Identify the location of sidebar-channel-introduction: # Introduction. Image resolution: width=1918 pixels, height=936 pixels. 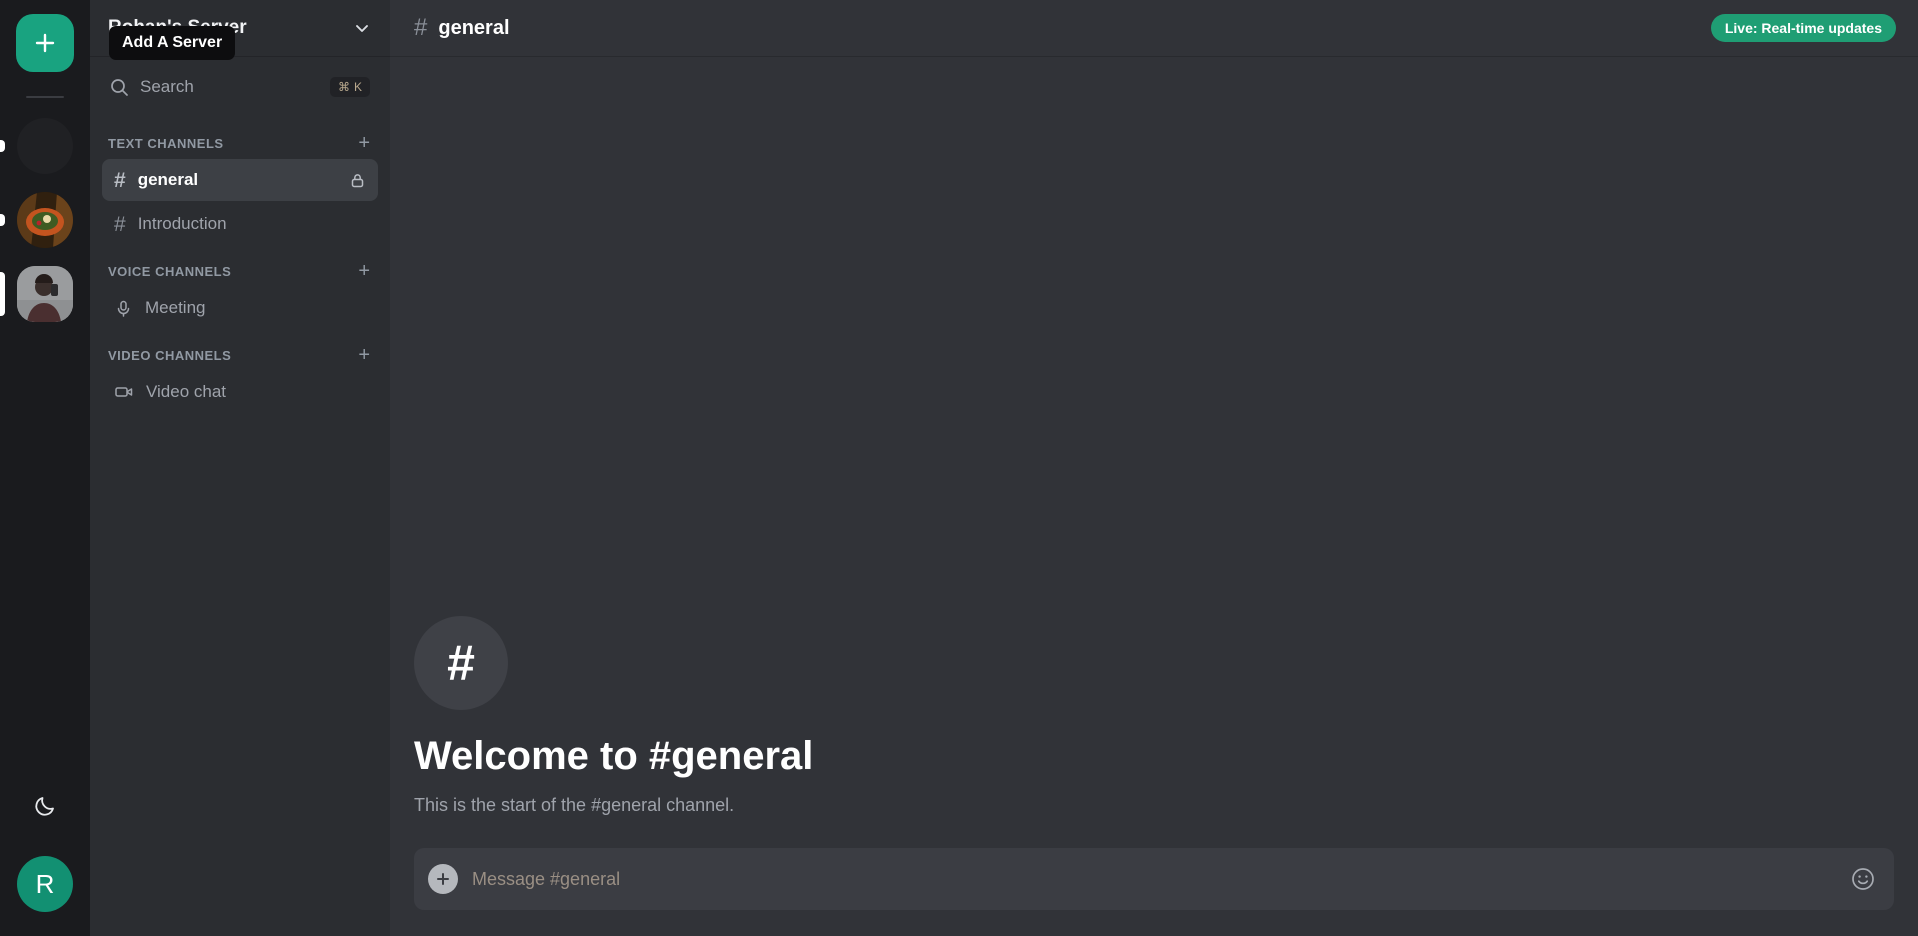
(240, 224).